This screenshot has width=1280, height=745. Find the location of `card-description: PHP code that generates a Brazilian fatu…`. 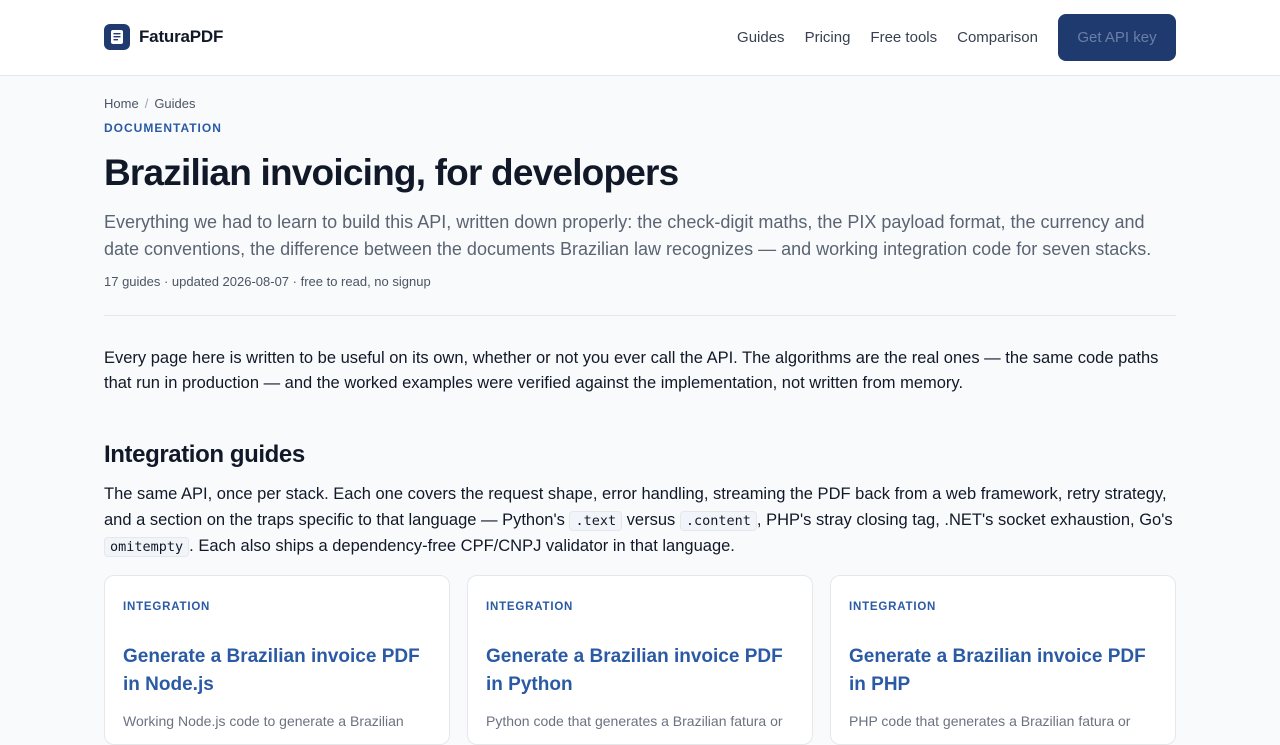

card-description: PHP code that generates a Brazilian fatu… is located at coordinates (990, 721).